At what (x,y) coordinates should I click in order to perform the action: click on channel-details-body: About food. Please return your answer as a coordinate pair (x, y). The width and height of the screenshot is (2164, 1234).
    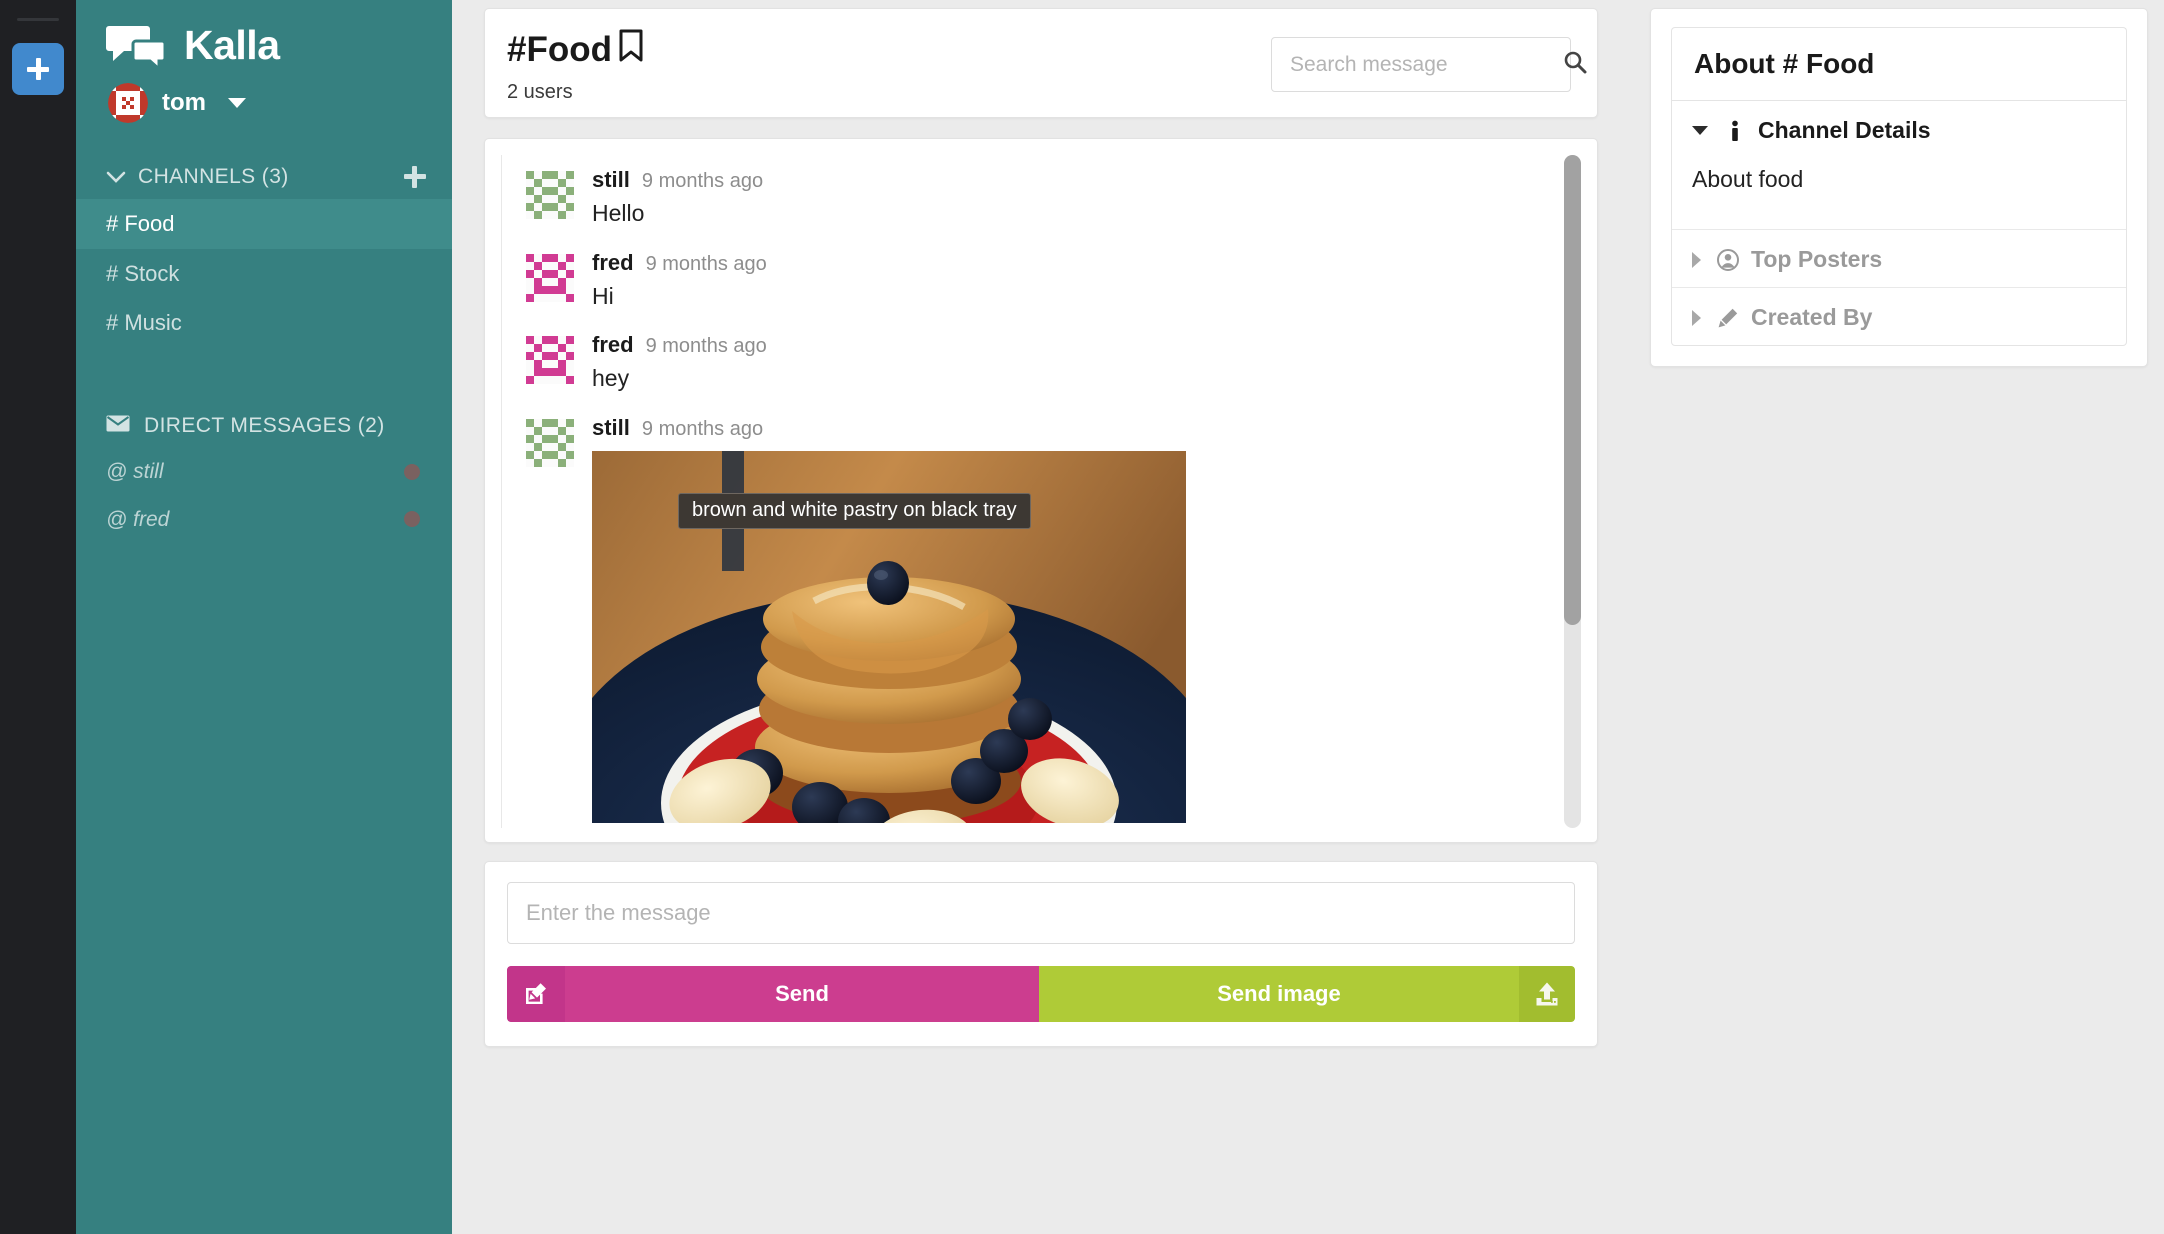
    Looking at the image, I should click on (1748, 179).